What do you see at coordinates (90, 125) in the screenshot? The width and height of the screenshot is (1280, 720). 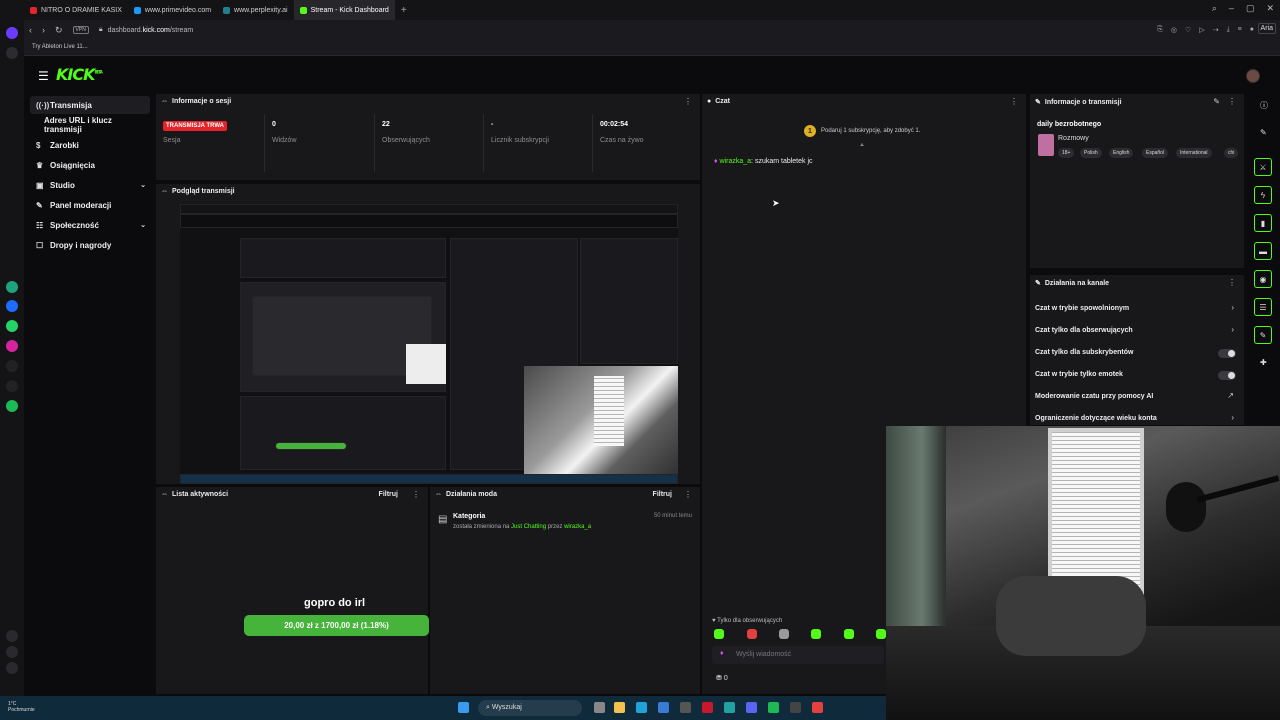 I see `sidebar-item-stream-key: Adres URL i klucz transmisji` at bounding box center [90, 125].